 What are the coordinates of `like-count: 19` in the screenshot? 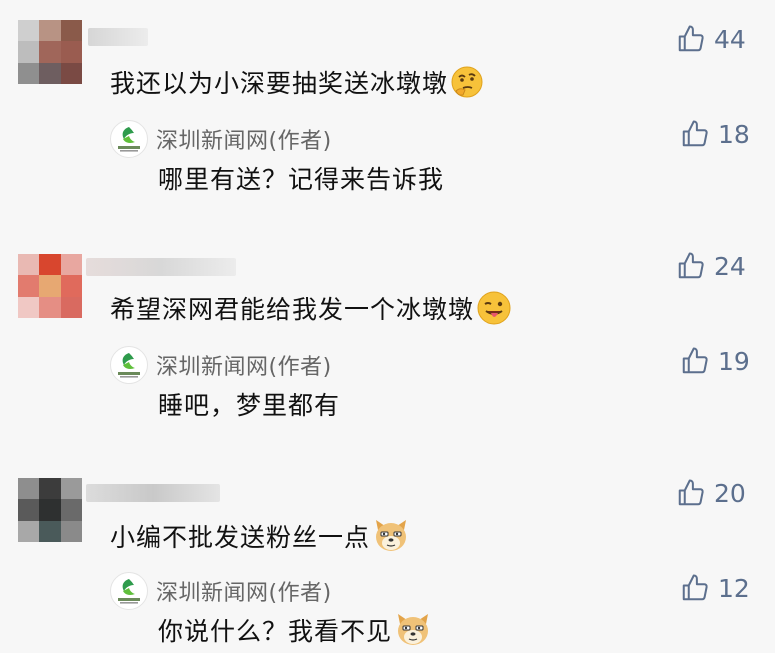 It's located at (734, 361).